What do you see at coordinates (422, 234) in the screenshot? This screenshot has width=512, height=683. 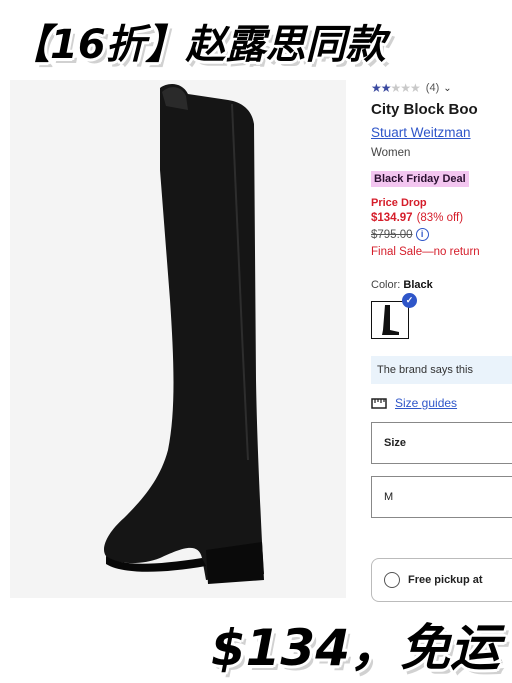 I see `info-icon: i` at bounding box center [422, 234].